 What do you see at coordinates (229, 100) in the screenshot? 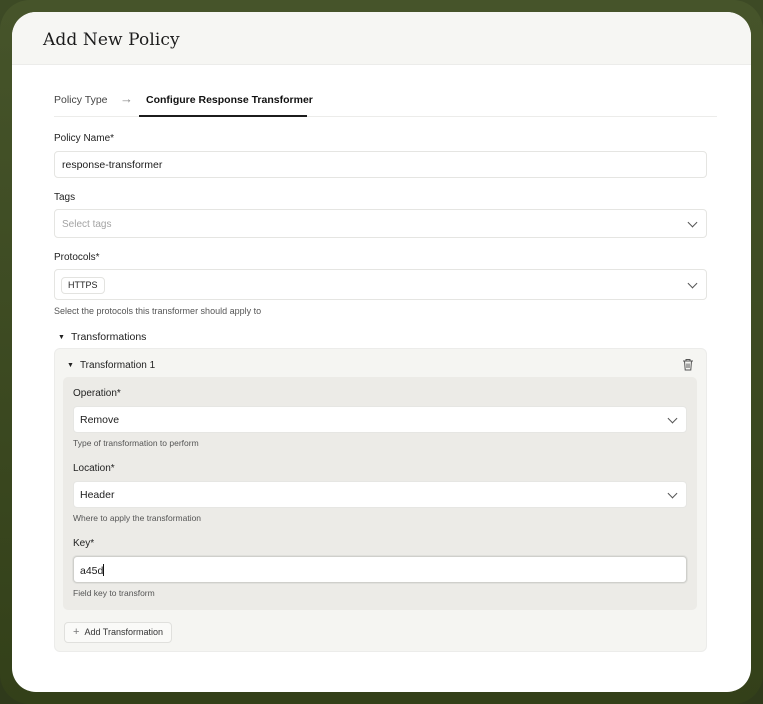
I see `step-configure: Configure Response Transformer` at bounding box center [229, 100].